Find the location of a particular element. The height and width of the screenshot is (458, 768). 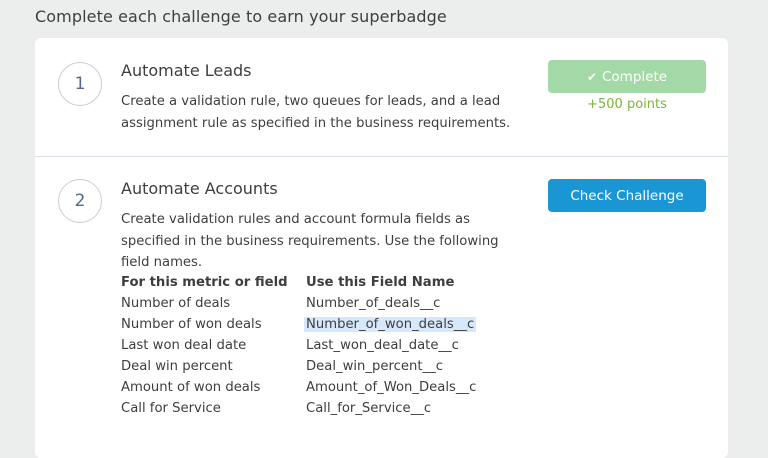

column-header-metric: For this metric or field is located at coordinates (204, 282).